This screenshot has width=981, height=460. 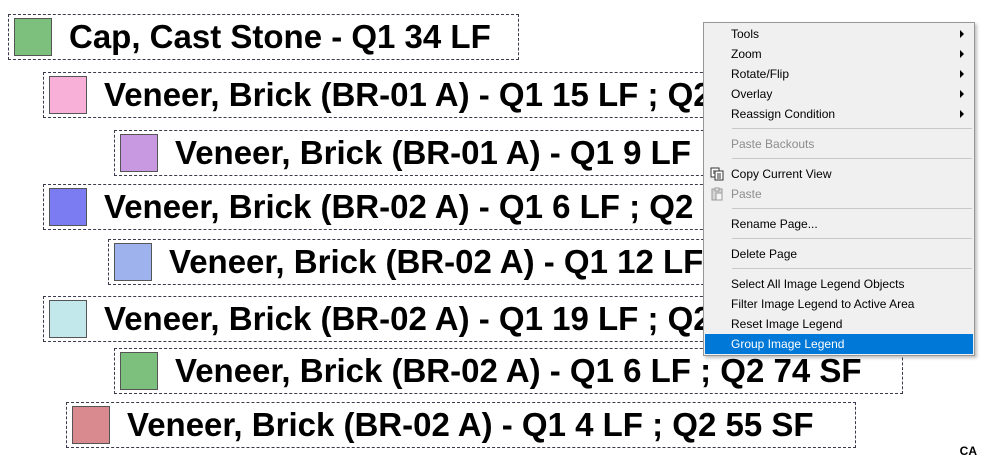 I want to click on menu-item-paste-backouts: Paste Backouts, so click(x=839, y=144).